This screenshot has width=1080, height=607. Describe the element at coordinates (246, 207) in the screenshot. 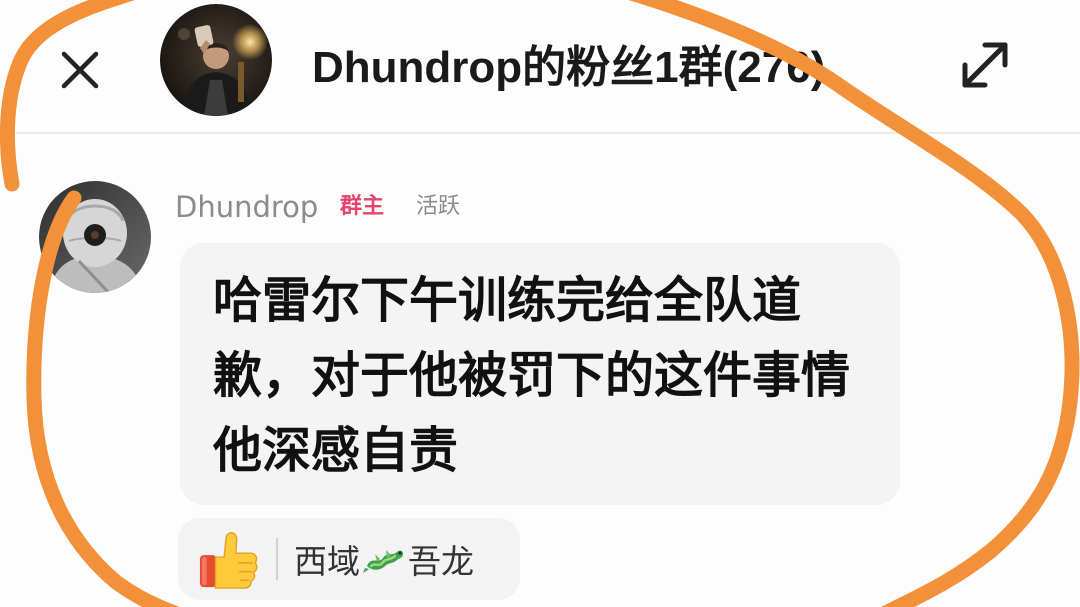

I see `sender-name: Dhundrop` at that location.